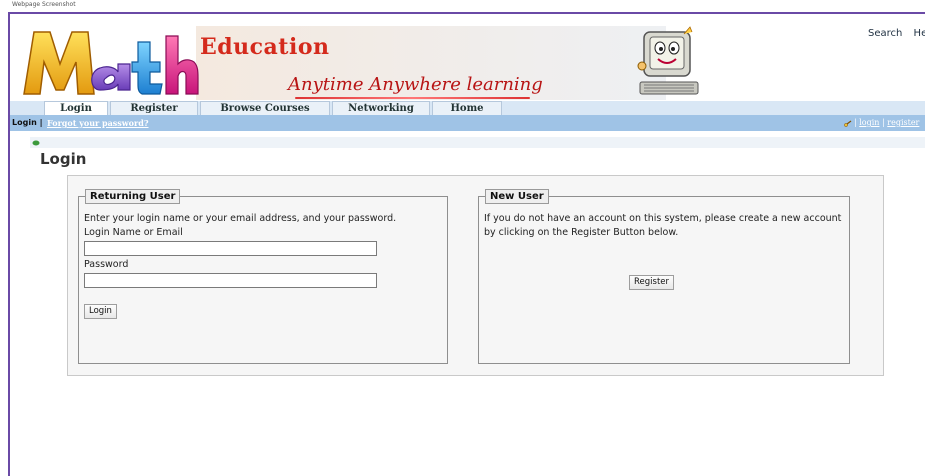  I want to click on login-name-label: Login Name or Email, so click(133, 232).